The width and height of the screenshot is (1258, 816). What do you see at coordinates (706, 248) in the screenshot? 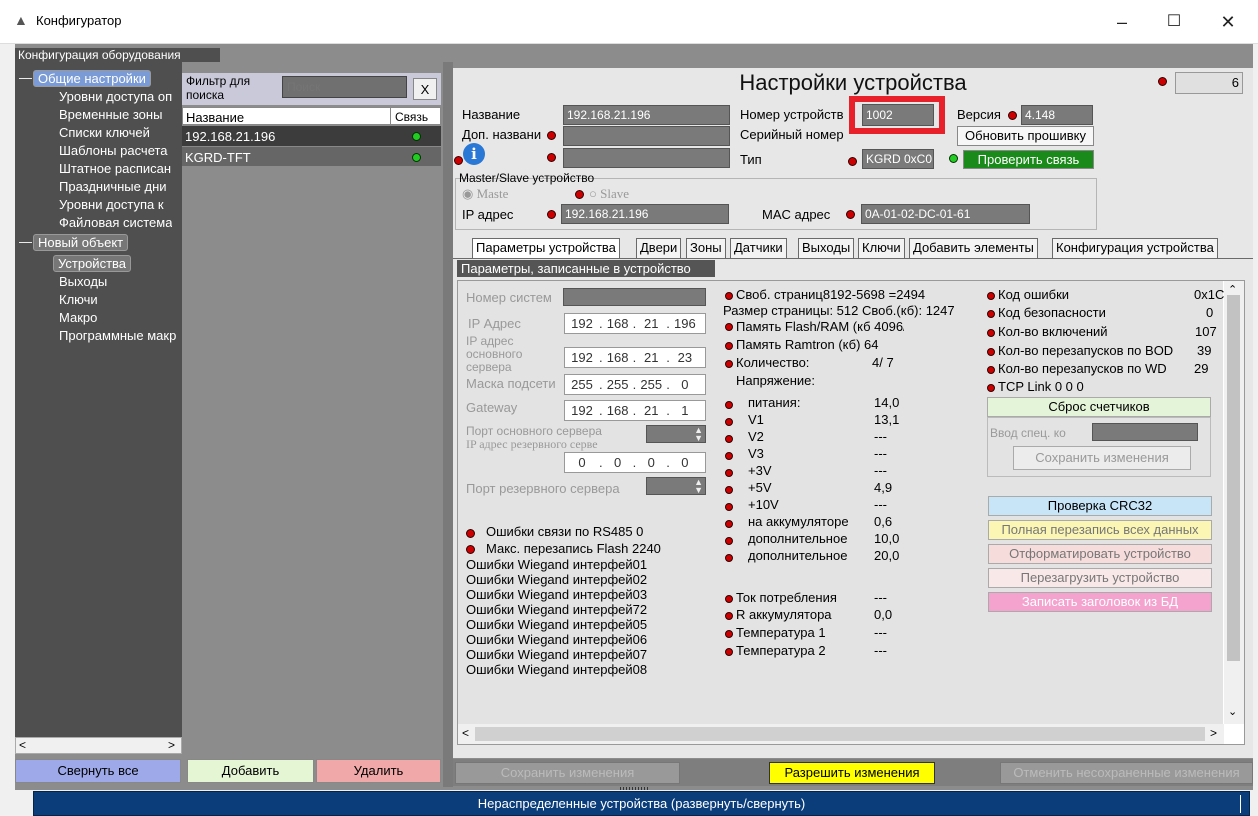
I see `tab-zones: Зоны` at bounding box center [706, 248].